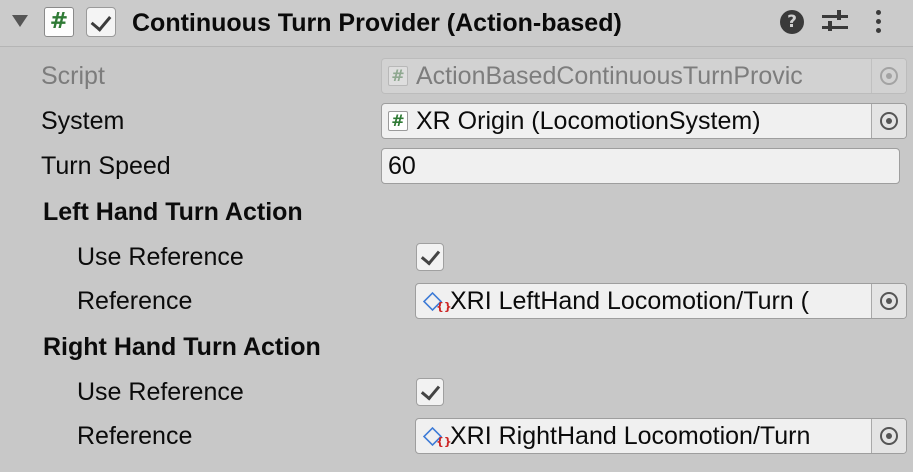 The height and width of the screenshot is (472, 913). Describe the element at coordinates (377, 23) in the screenshot. I see `component-title: Continuous Turn Provider (Action-based)` at that location.